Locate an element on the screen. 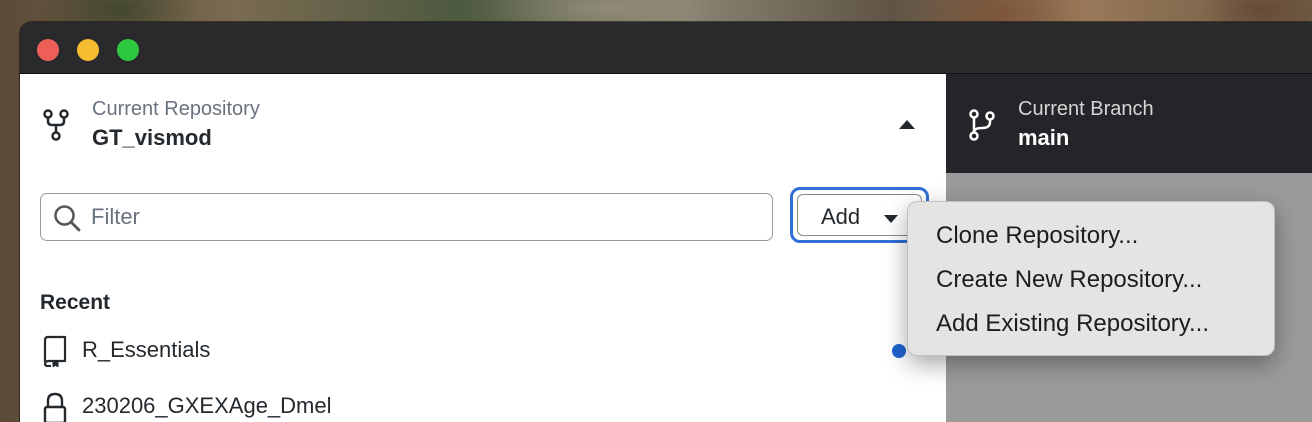 Image resolution: width=1312 pixels, height=422 pixels. title-bar is located at coordinates (666, 48).